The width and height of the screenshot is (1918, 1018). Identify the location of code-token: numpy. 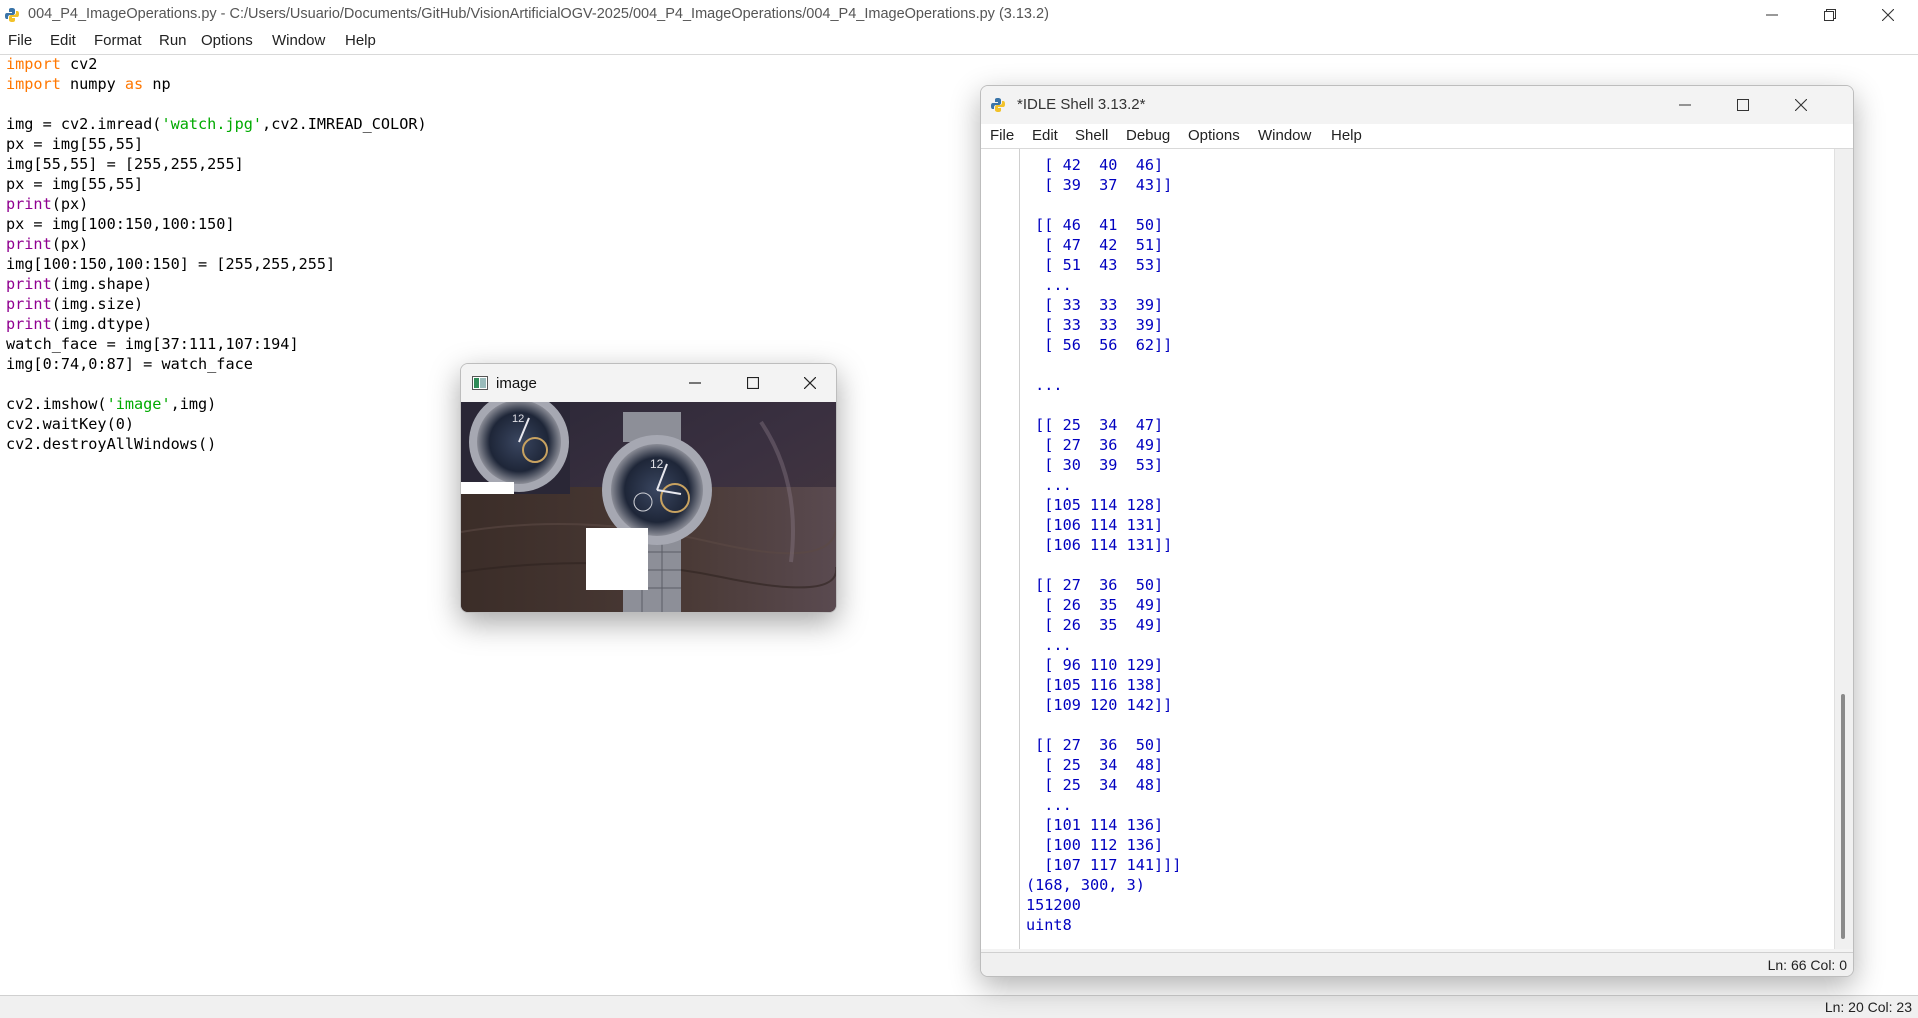
(92, 84).